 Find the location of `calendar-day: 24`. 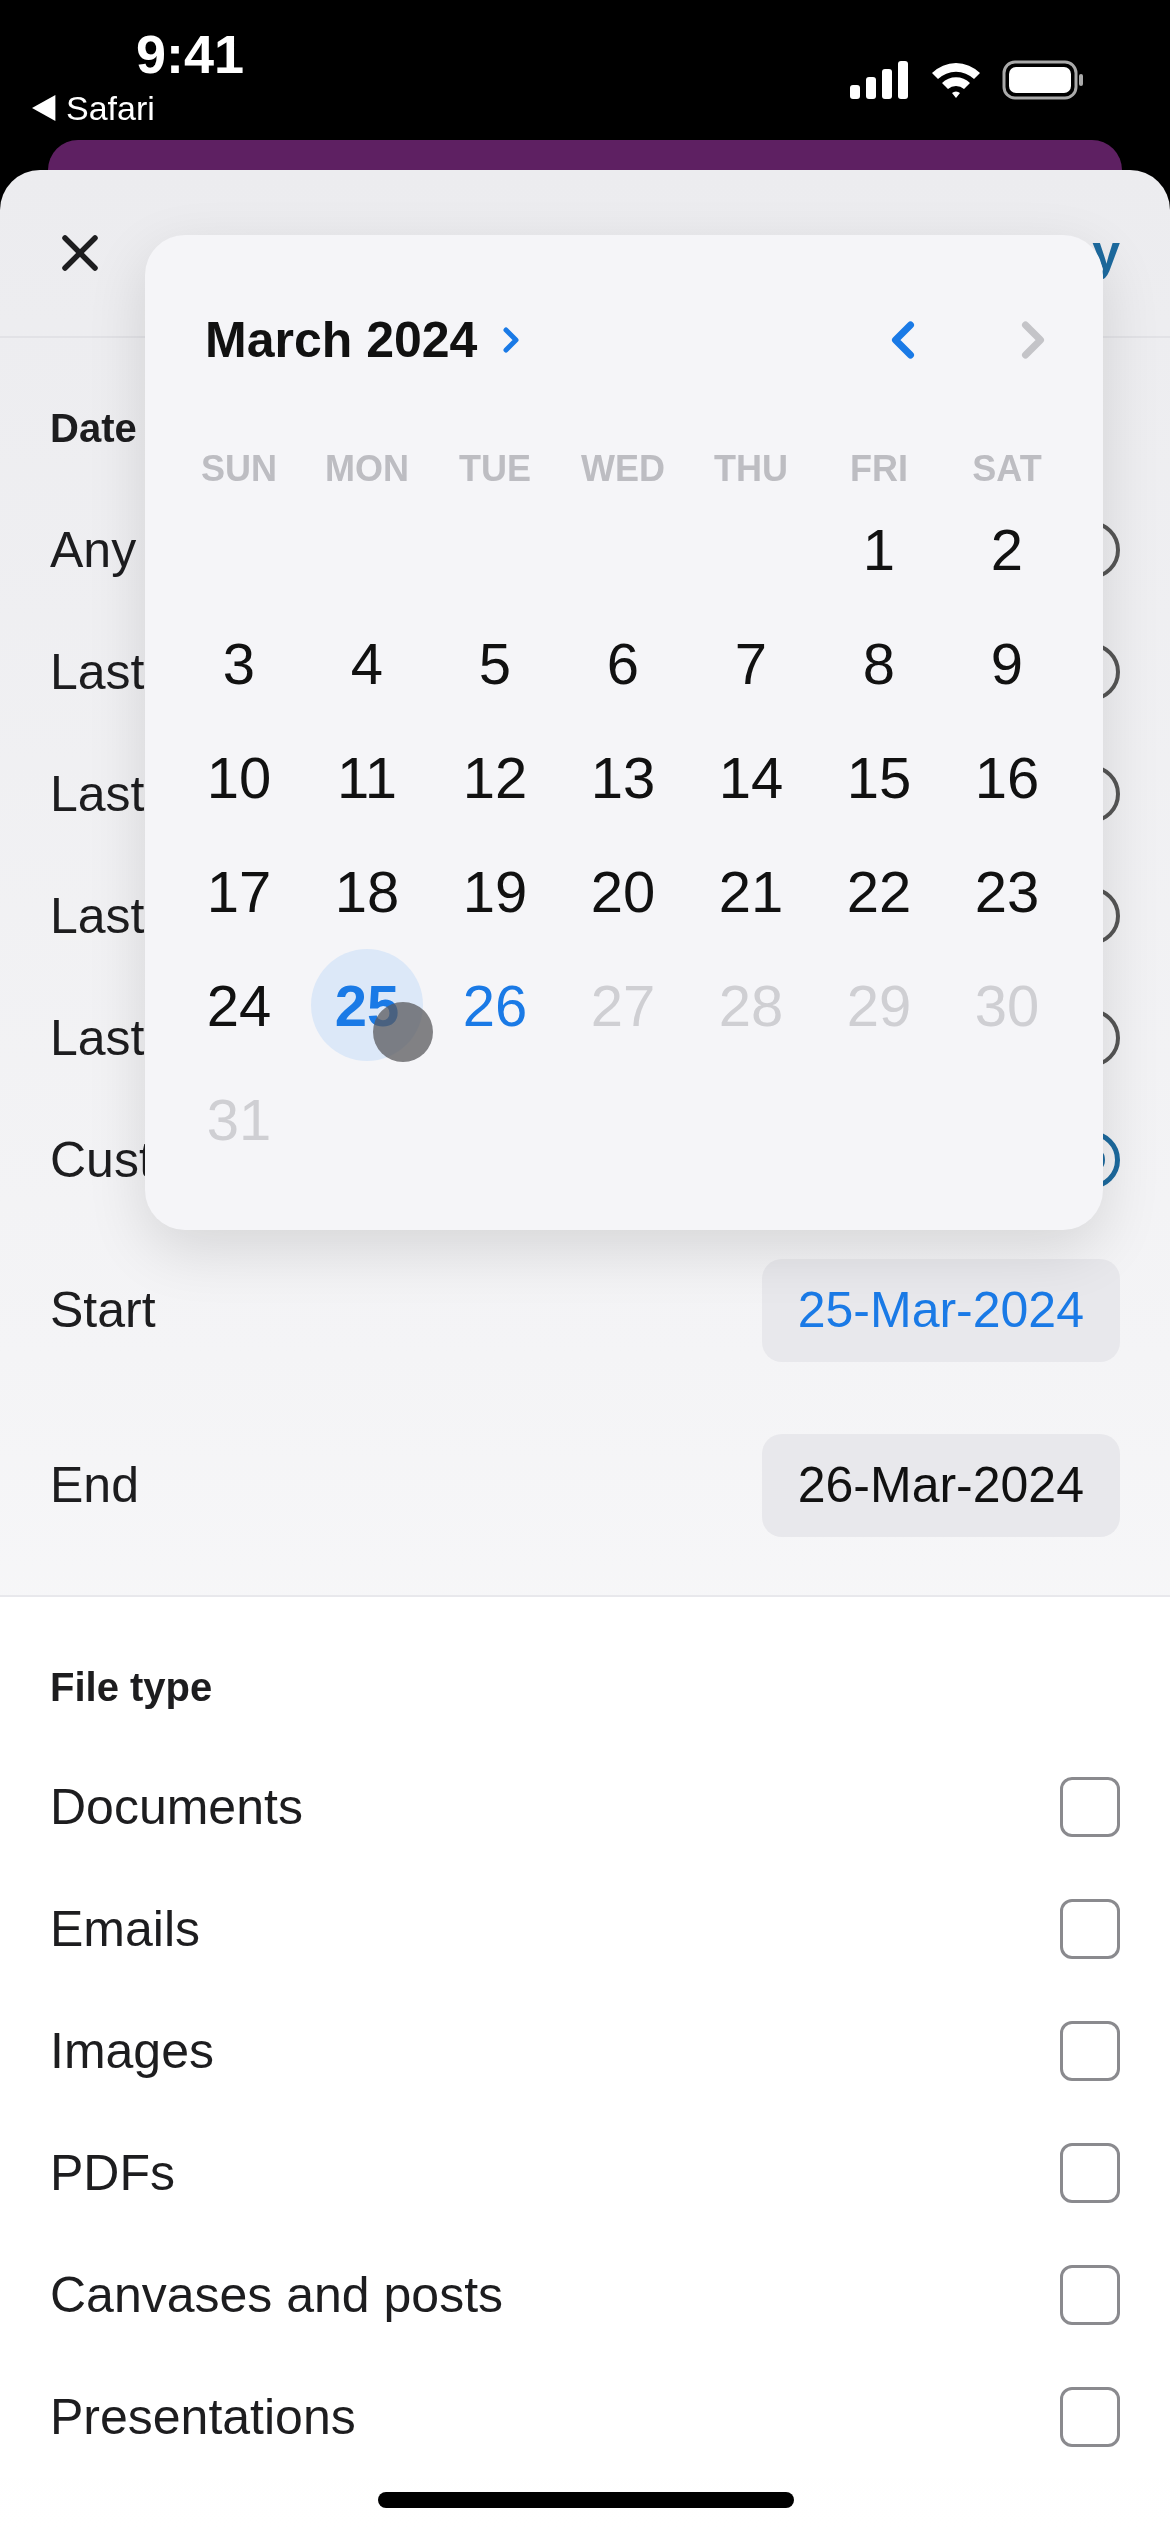

calendar-day: 24 is located at coordinates (239, 1005).